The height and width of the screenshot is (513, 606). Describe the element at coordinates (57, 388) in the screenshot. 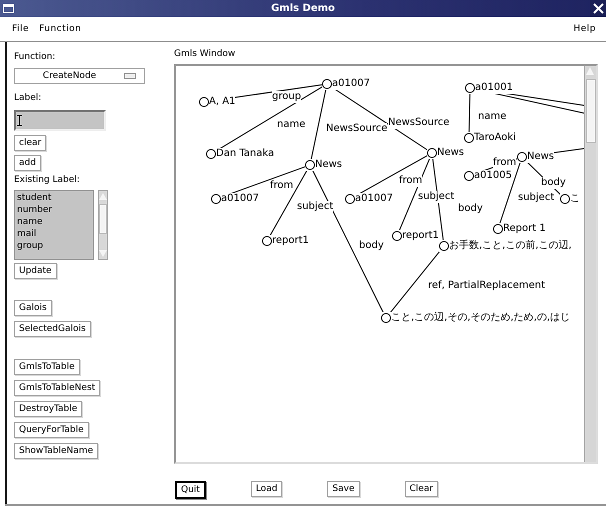

I see `table-button: GmlsToTableNest` at that location.